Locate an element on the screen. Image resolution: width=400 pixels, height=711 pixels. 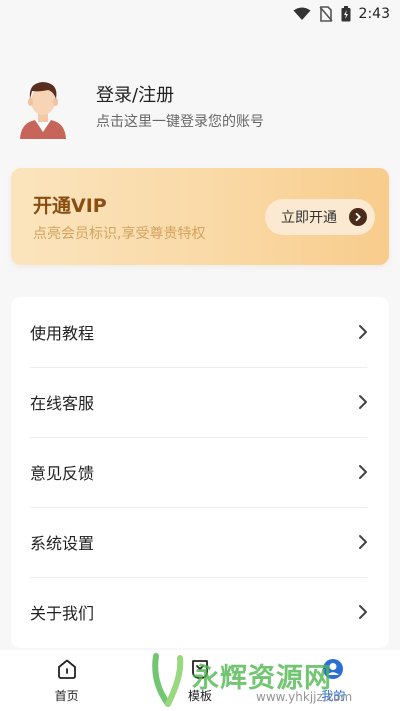
menu-item-label: 关于我们 is located at coordinates (62, 613).